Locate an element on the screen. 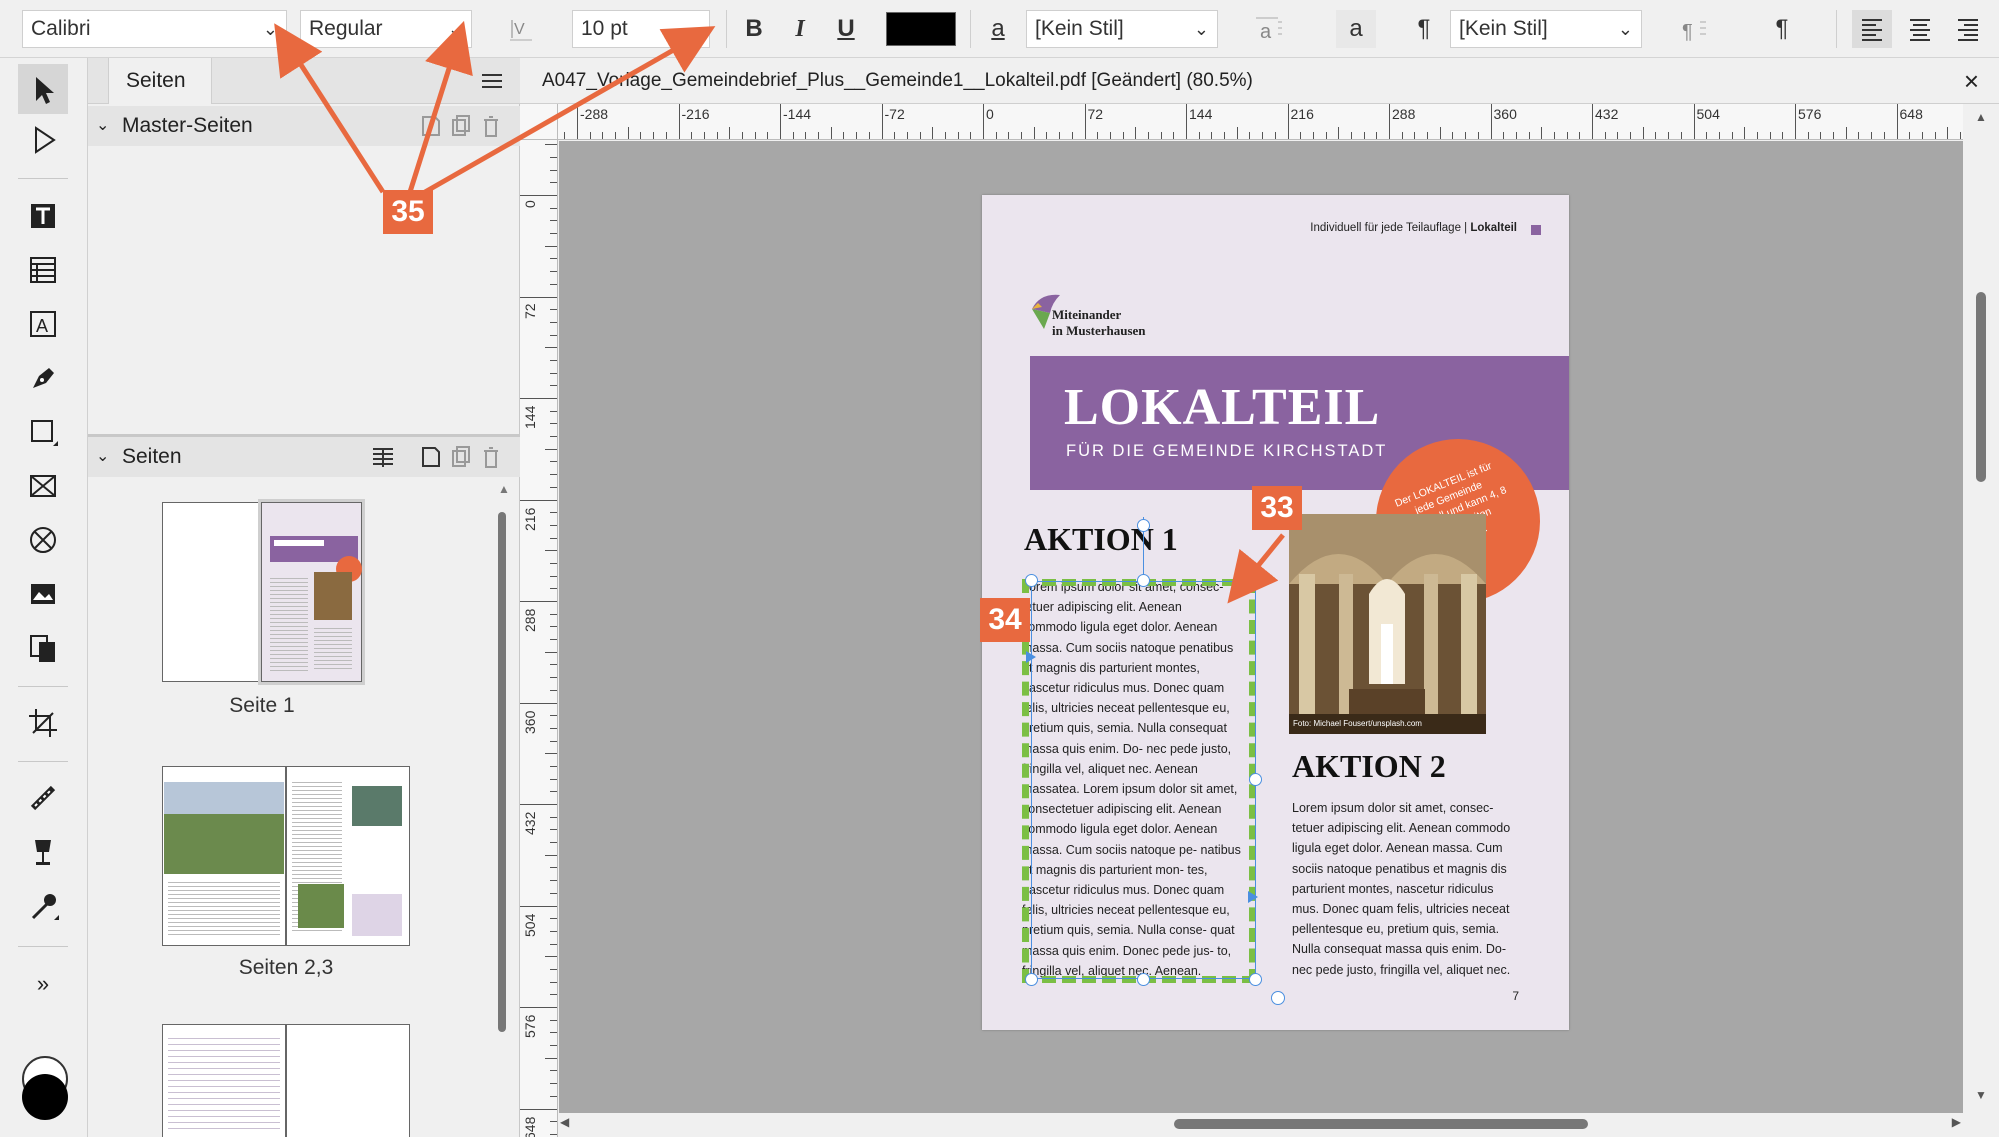 The width and height of the screenshot is (1999, 1137). callout-badge-33: 33 is located at coordinates (1277, 508).